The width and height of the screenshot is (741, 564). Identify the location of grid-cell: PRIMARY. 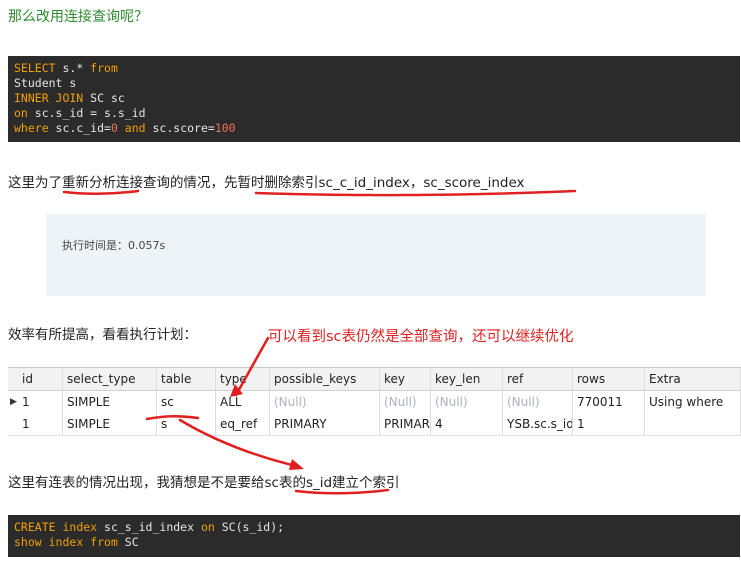
(325, 424).